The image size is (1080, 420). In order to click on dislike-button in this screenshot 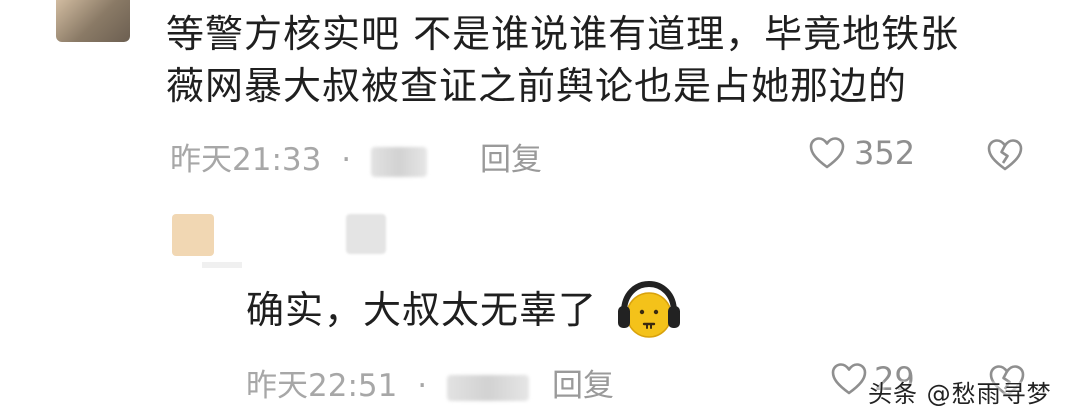, I will do `click(1005, 157)`.